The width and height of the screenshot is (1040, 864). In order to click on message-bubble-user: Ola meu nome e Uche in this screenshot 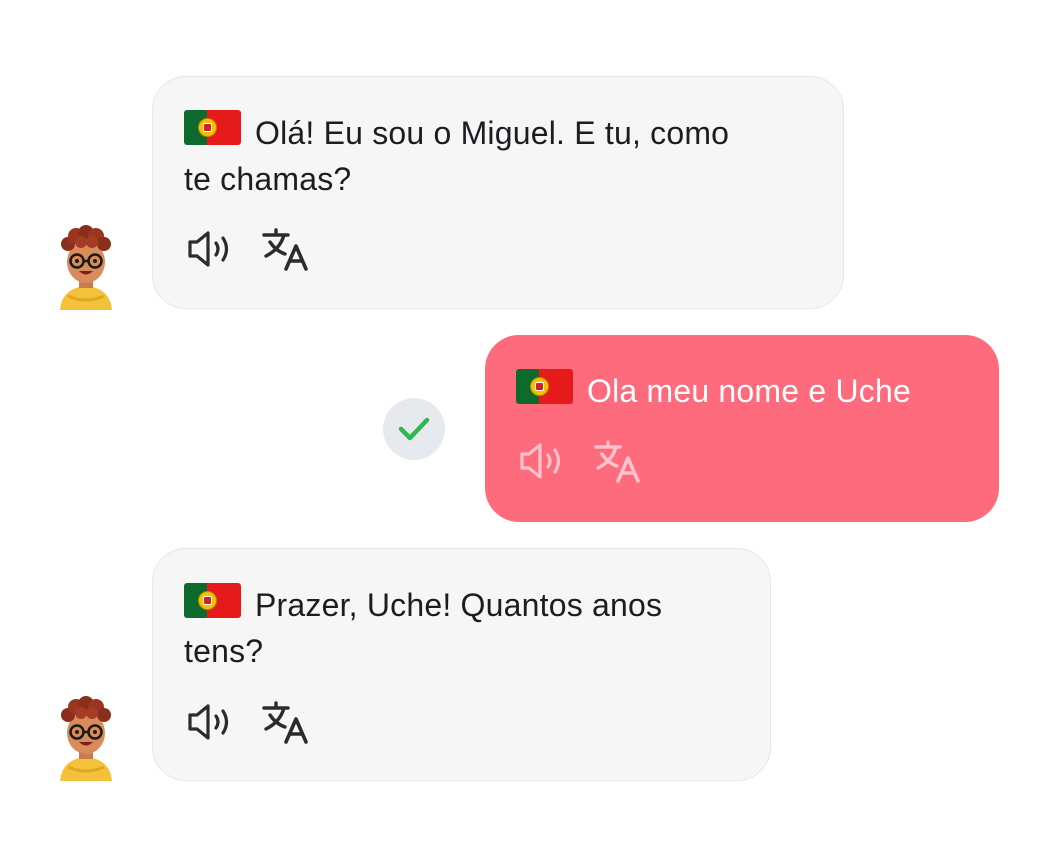, I will do `click(742, 428)`.